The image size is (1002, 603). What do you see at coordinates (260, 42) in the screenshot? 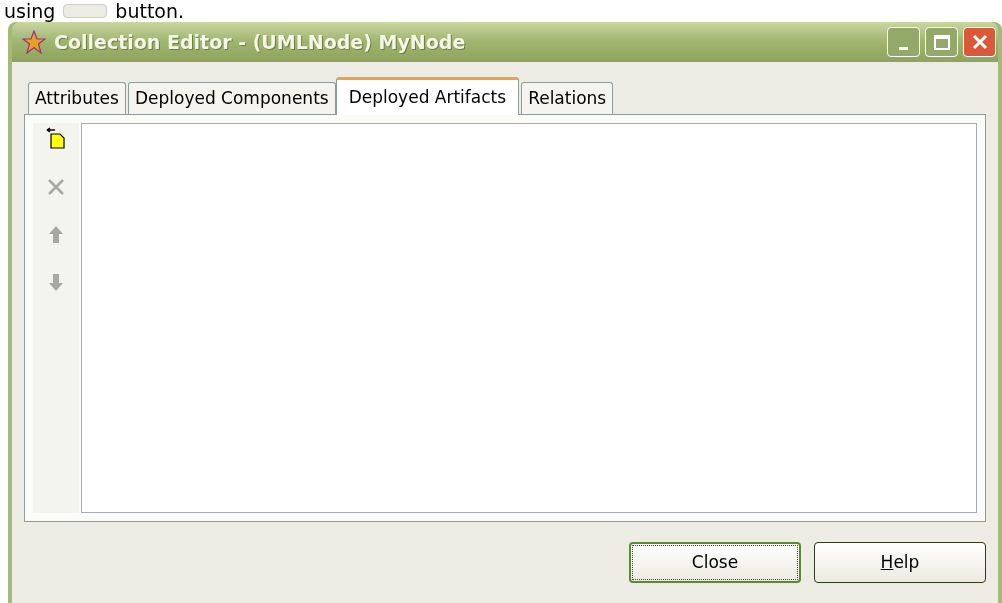
I see `window-title: Collection Editor - (UMLNode) MyNode` at bounding box center [260, 42].